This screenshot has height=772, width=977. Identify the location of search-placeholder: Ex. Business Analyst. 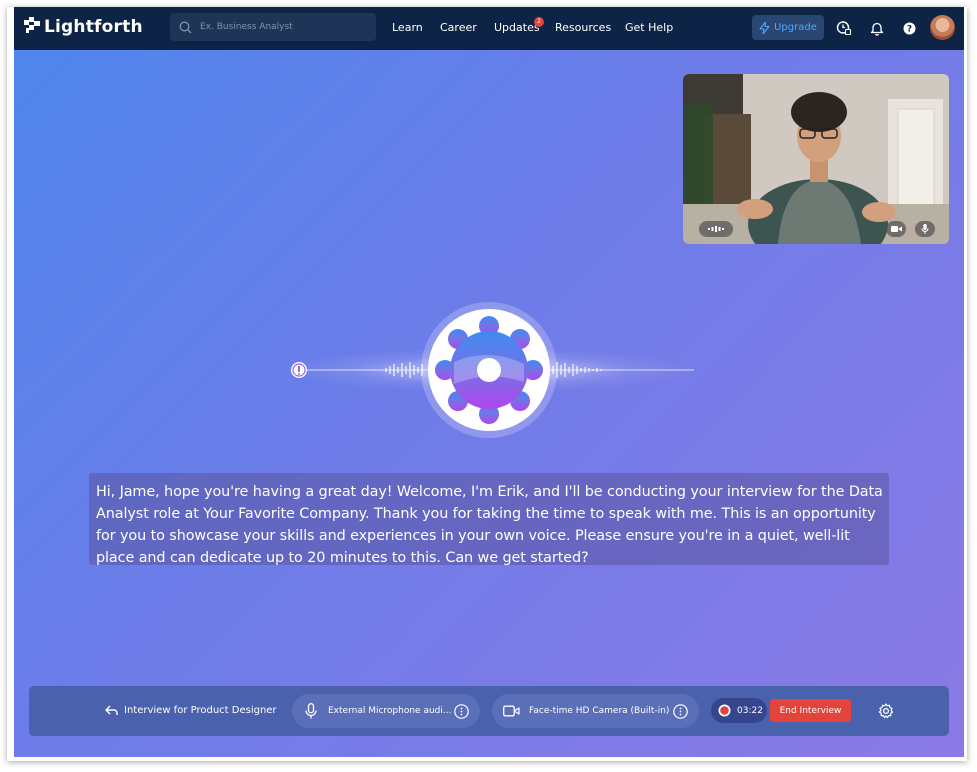
(246, 27).